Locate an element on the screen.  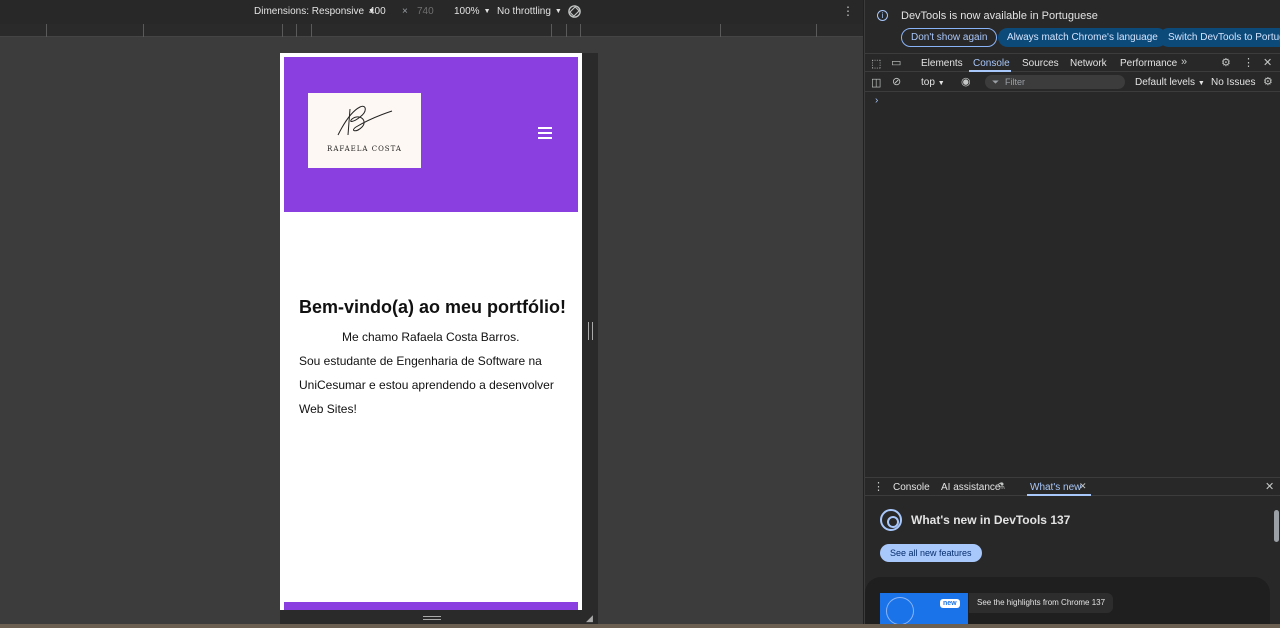
tab-elements: Elements is located at coordinates (942, 63).